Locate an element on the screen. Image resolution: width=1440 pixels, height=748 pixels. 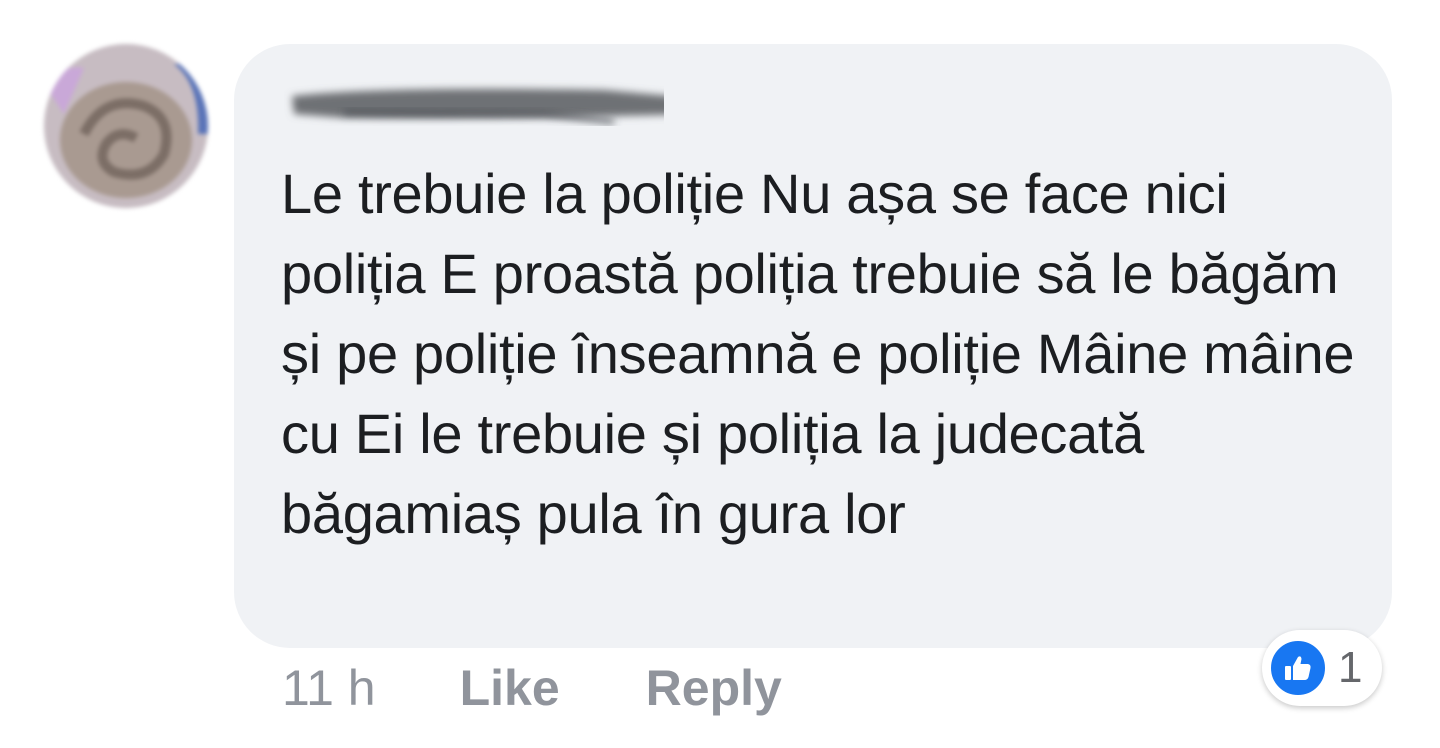
avatar is located at coordinates (126, 126).